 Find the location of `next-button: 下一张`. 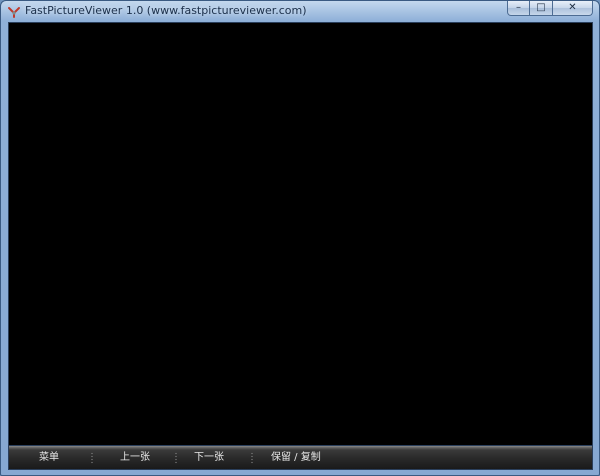

next-button: 下一张 is located at coordinates (209, 458).